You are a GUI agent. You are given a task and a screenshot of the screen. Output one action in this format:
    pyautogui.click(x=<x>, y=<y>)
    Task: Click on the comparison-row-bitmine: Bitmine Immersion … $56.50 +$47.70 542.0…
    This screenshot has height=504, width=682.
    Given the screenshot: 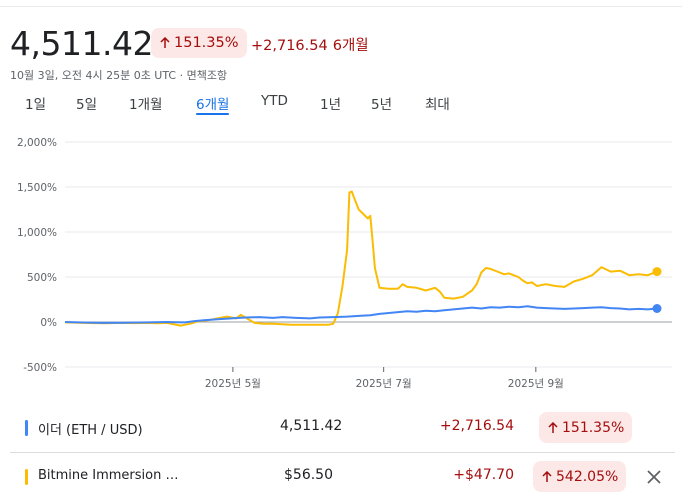 What is the action you would take?
    pyautogui.click(x=341, y=478)
    